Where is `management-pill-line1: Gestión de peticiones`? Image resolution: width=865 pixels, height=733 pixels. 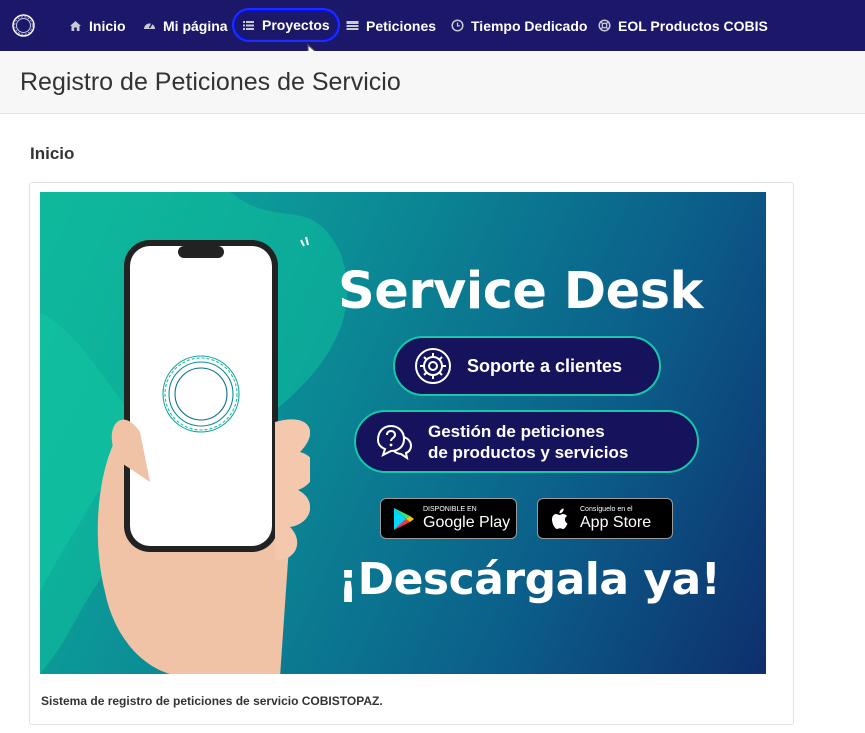 management-pill-line1: Gestión de peticiones is located at coordinates (516, 431).